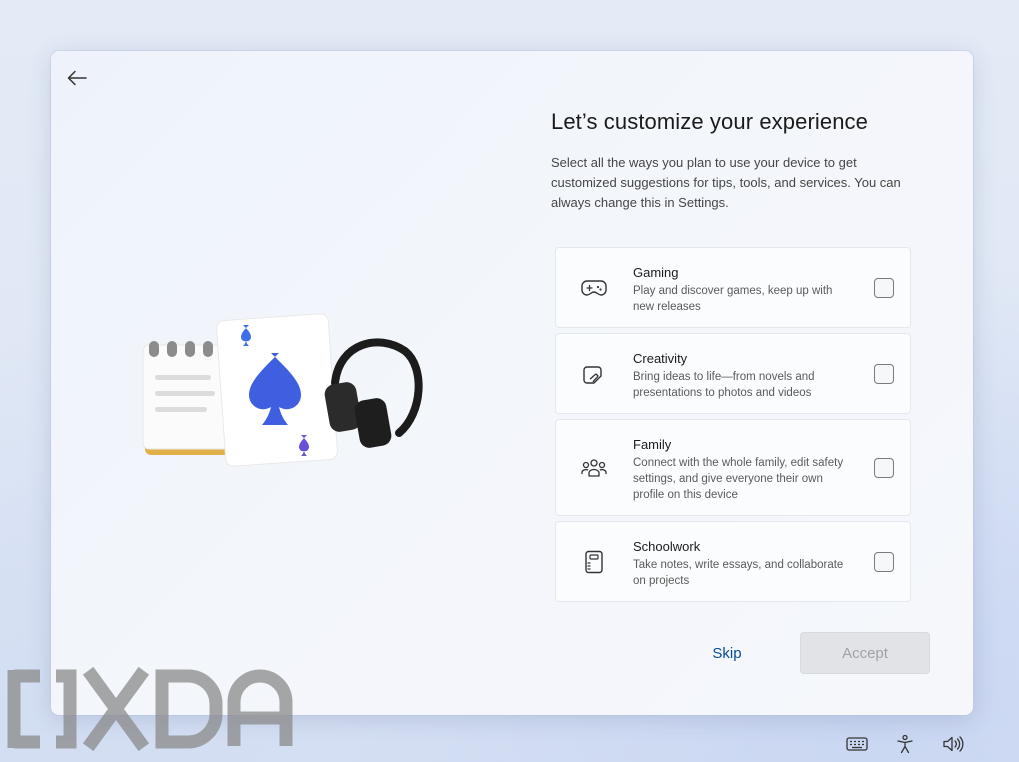 The height and width of the screenshot is (762, 1019). I want to click on gamepad-icon, so click(594, 288).